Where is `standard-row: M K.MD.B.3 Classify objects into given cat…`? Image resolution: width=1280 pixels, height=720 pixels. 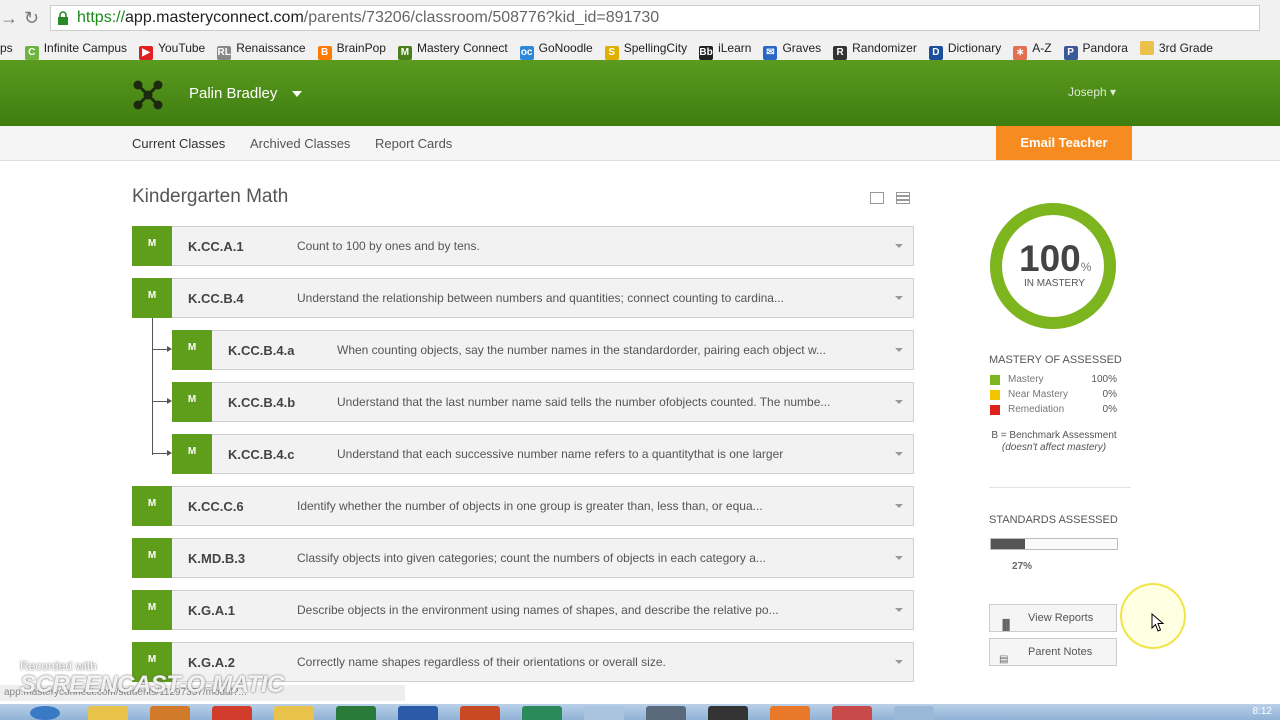 standard-row: M K.MD.B.3 Classify objects into given cat… is located at coordinates (523, 558).